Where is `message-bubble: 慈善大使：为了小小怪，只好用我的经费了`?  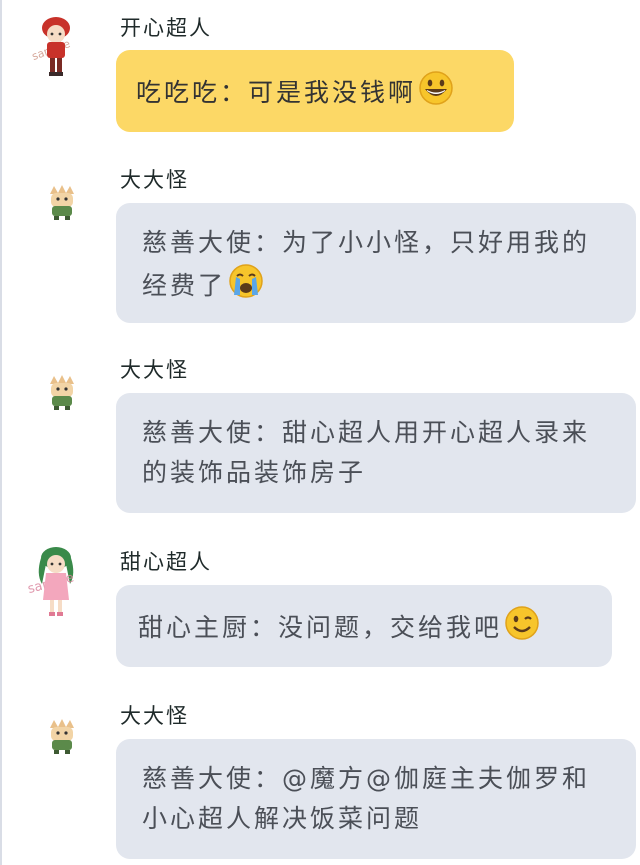 message-bubble: 慈善大使：为了小小怪，只好用我的经费了 is located at coordinates (376, 263).